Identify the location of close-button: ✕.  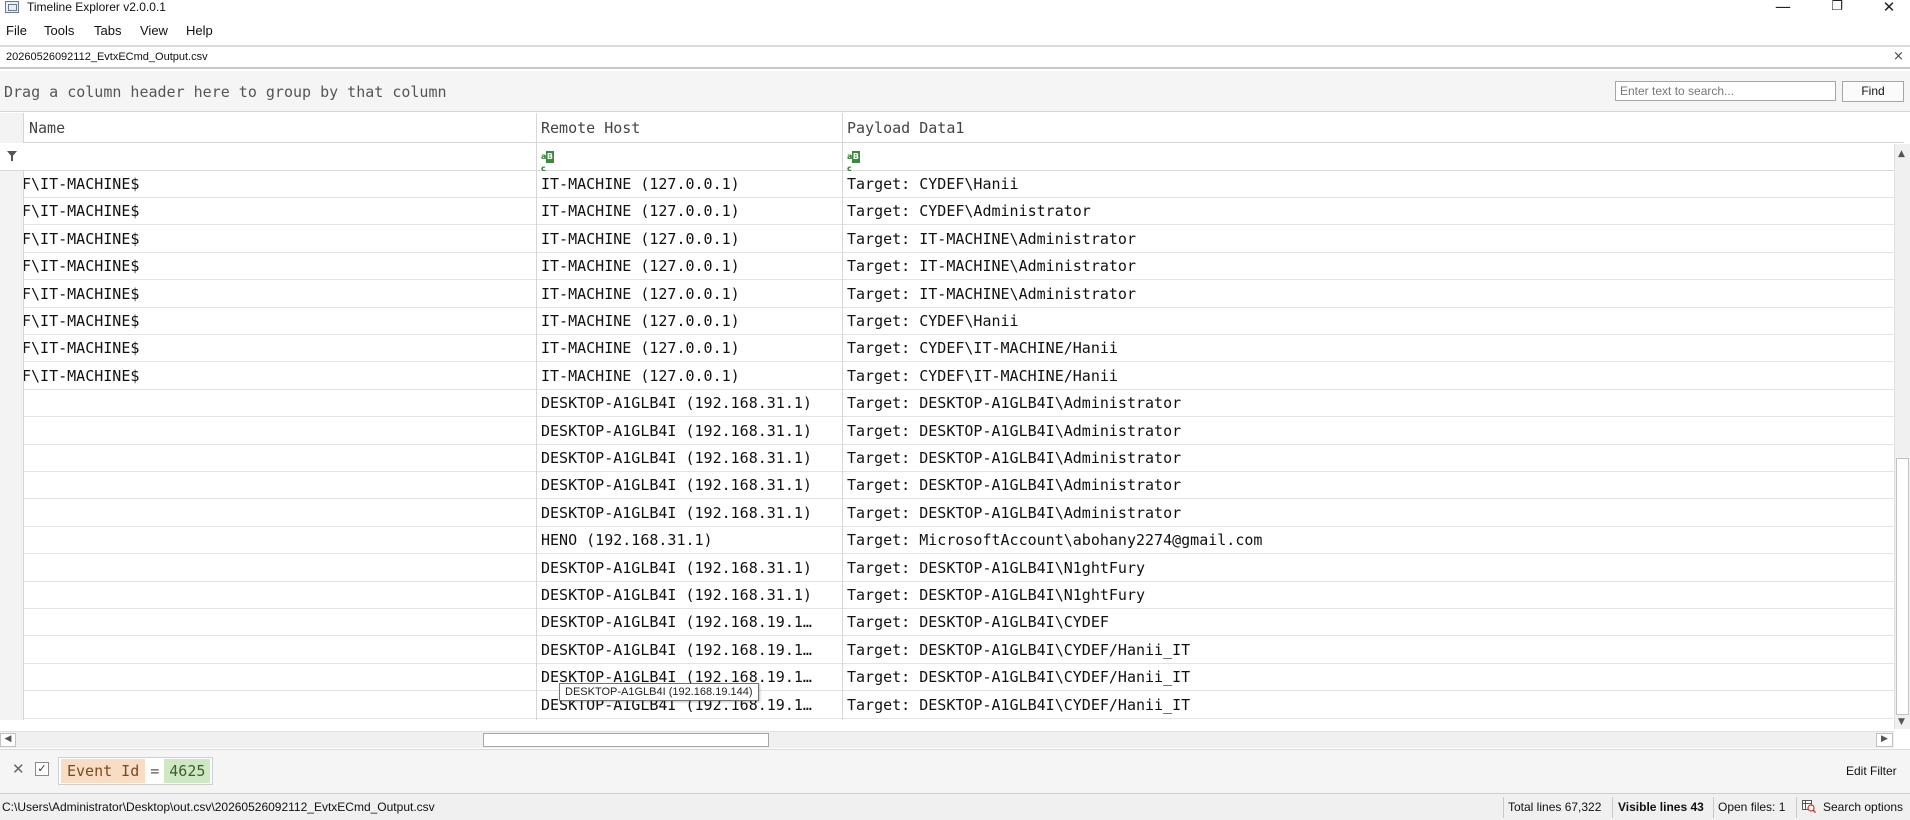
(1888, 8).